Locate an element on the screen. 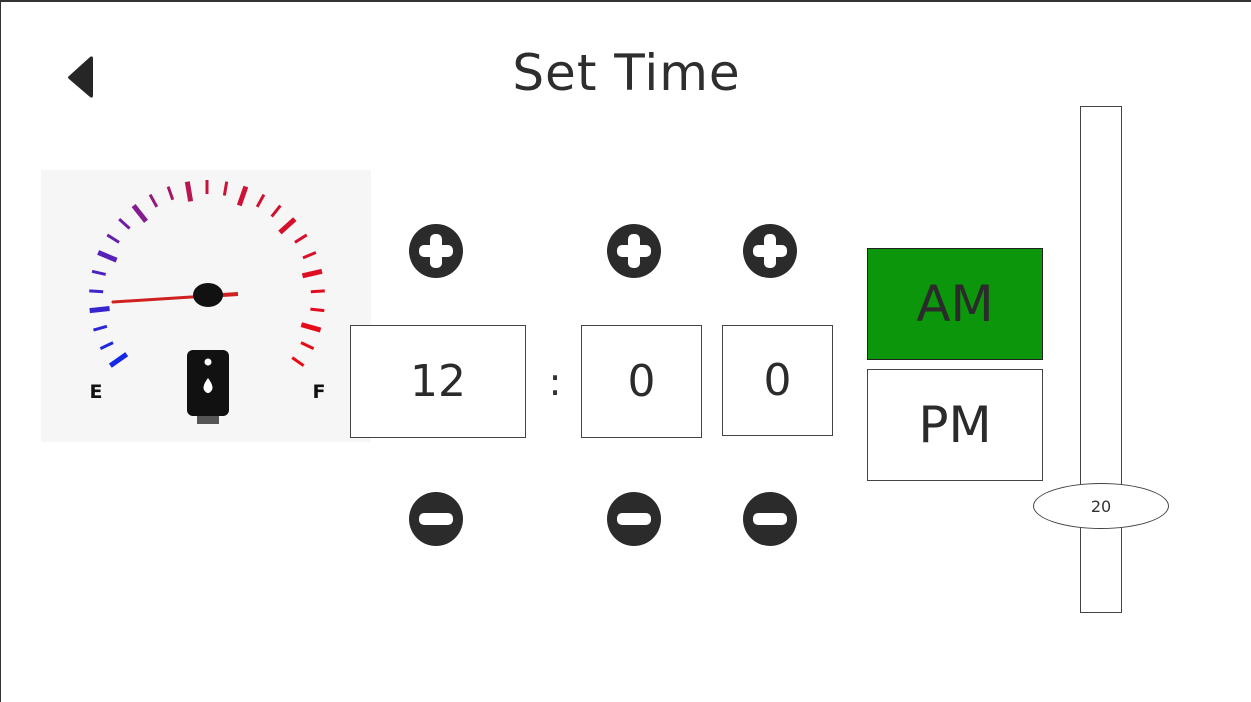  pm-button: PM is located at coordinates (955, 425).